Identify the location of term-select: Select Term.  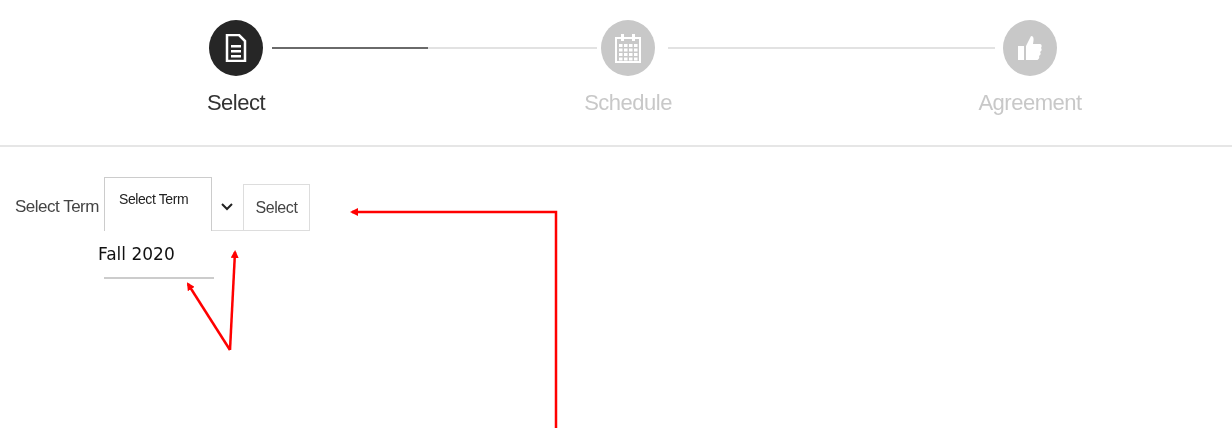
(173, 204).